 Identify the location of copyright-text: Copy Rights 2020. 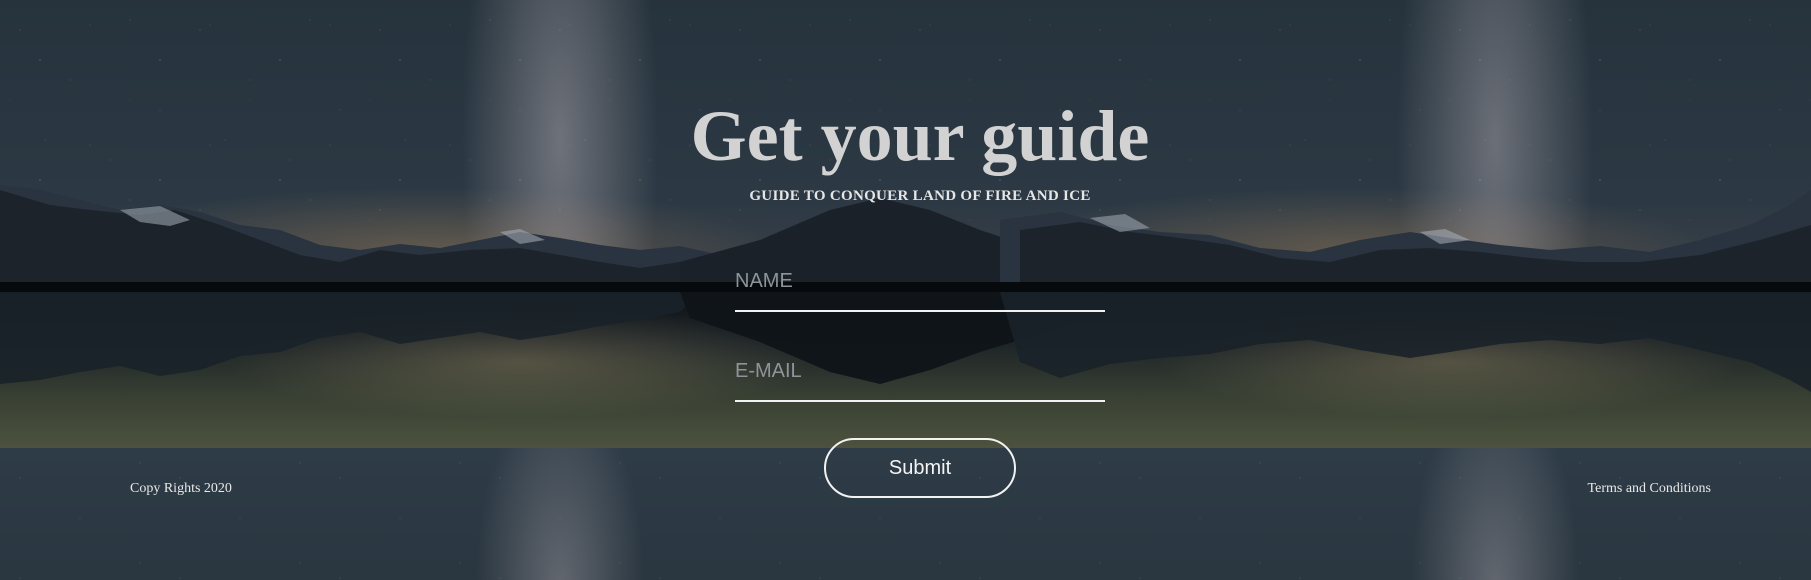
(181, 488).